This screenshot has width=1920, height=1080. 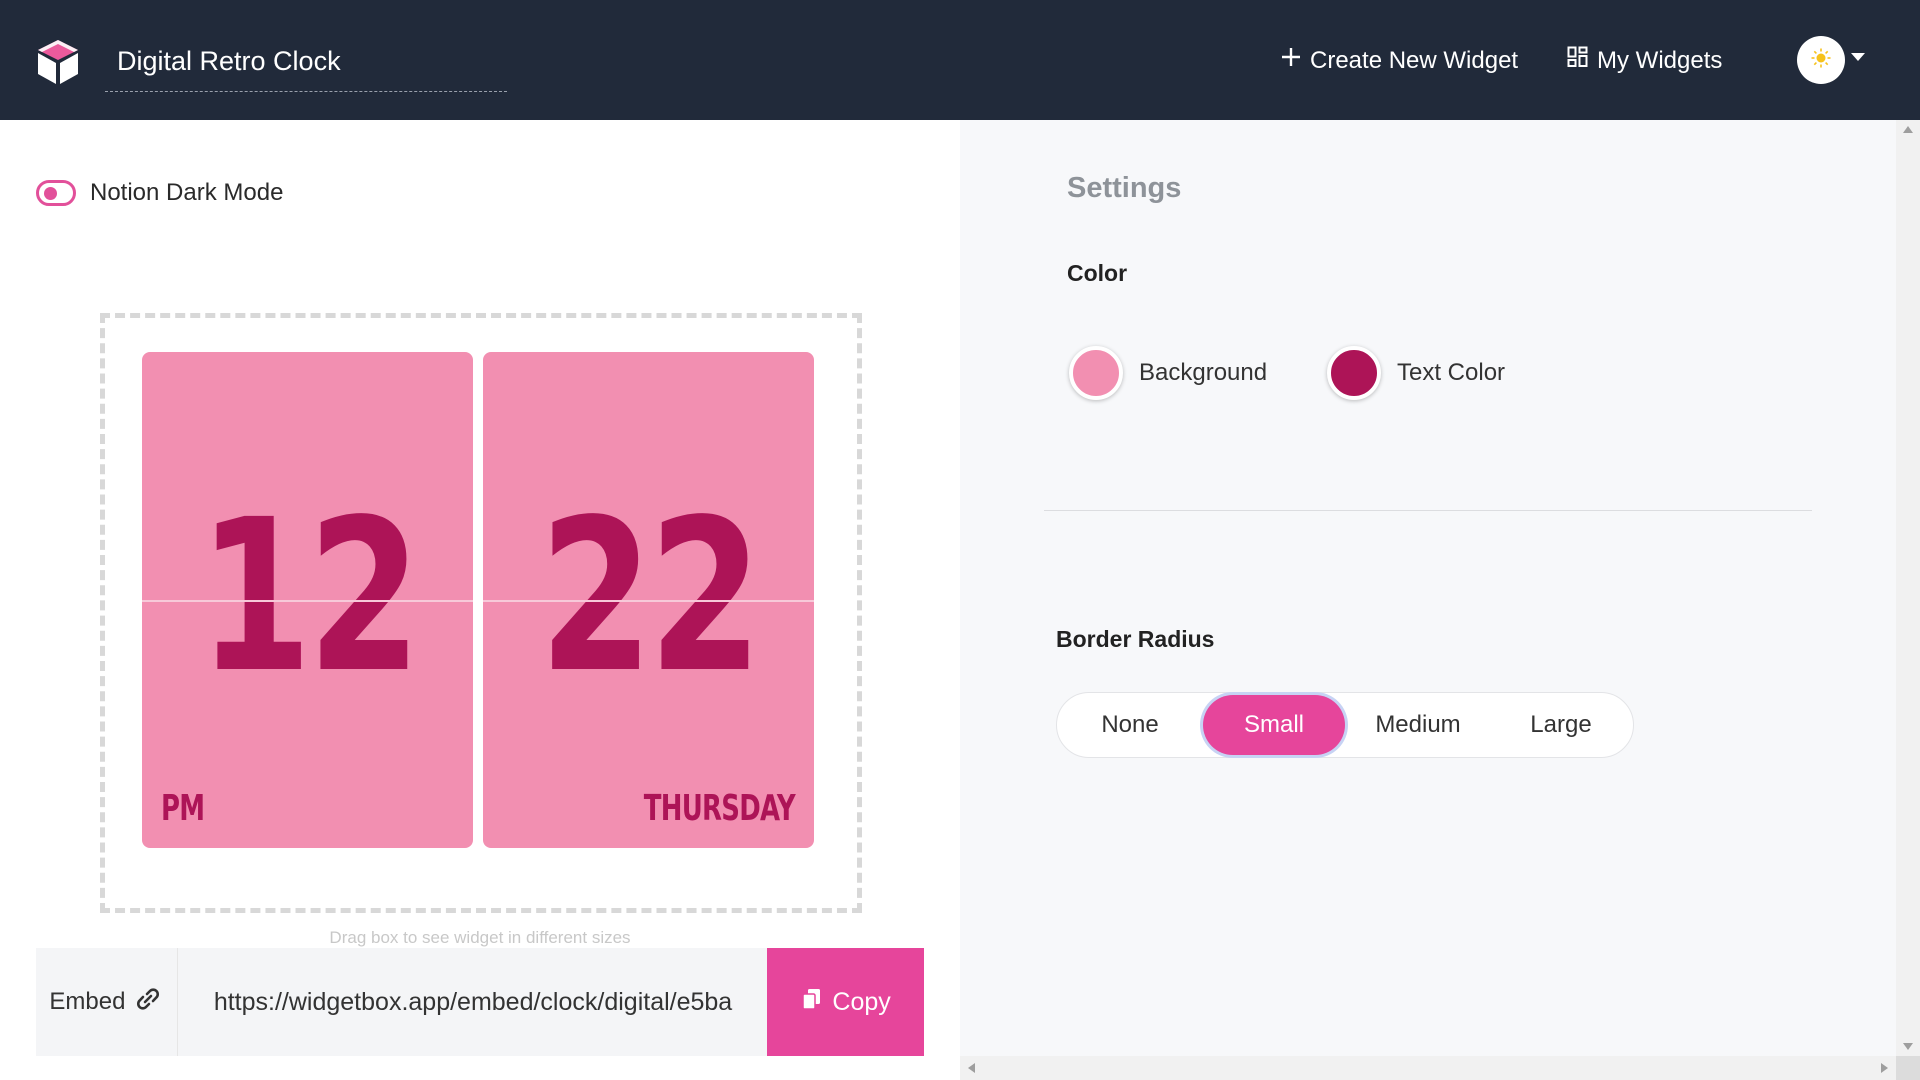 I want to click on create-new-widget-link: Create New Widget, so click(x=1399, y=61).